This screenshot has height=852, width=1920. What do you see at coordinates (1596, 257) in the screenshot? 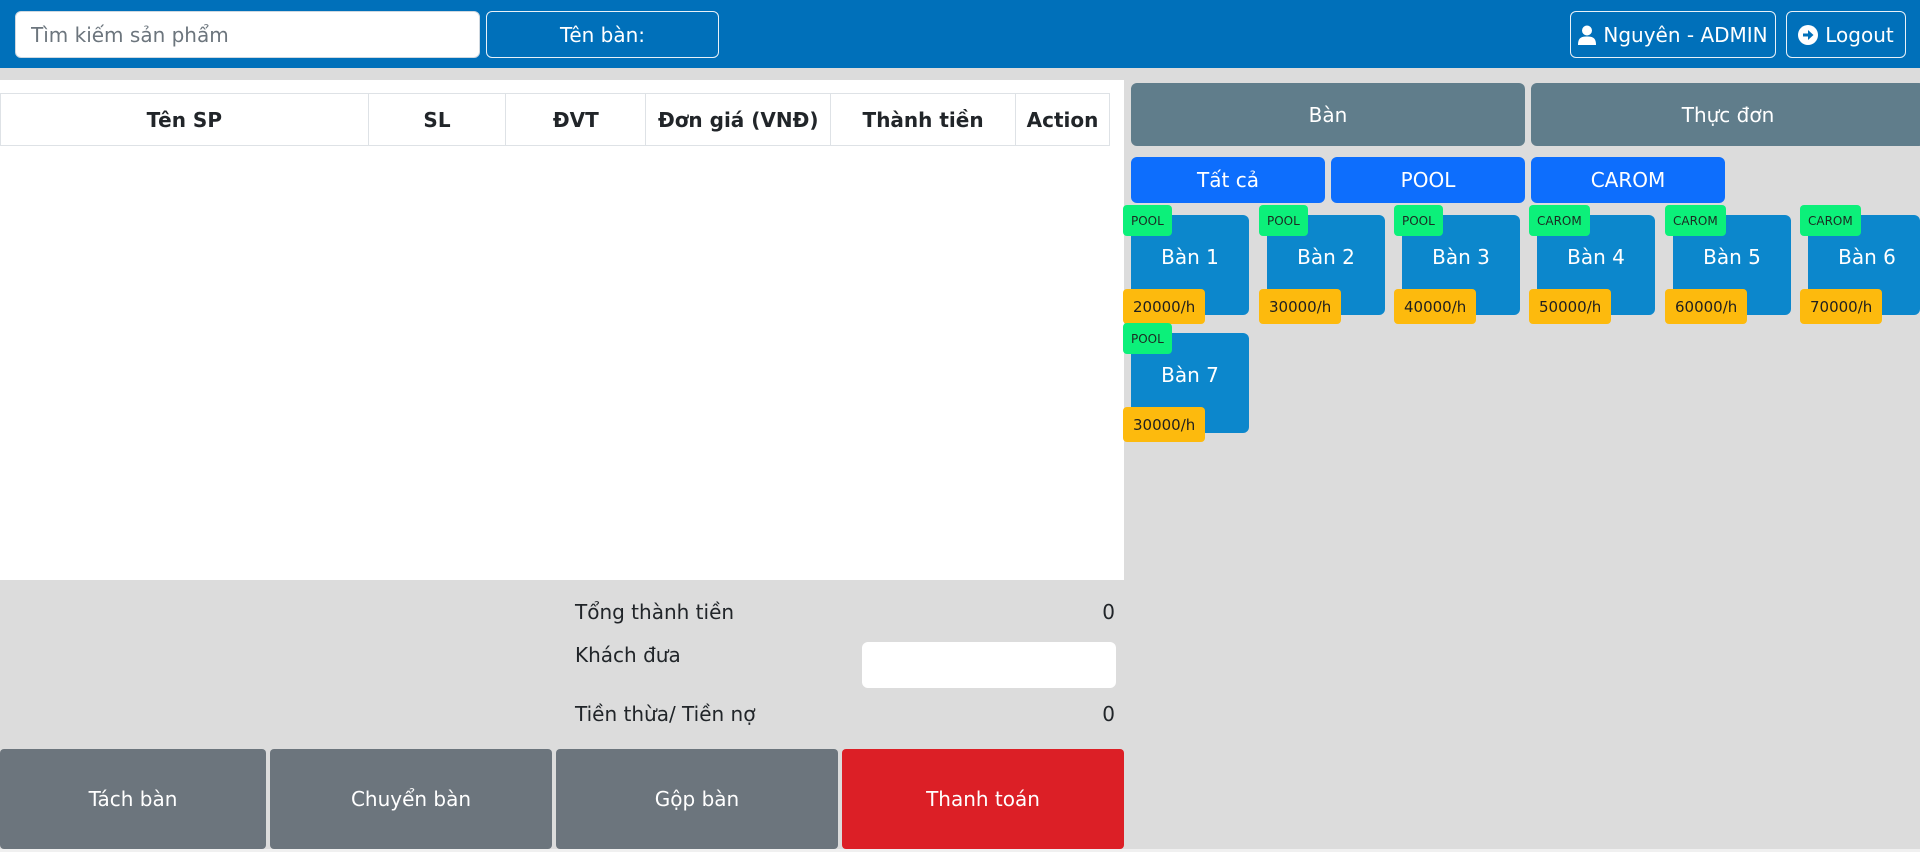
I see `pool-table-name: Bàn 4` at bounding box center [1596, 257].